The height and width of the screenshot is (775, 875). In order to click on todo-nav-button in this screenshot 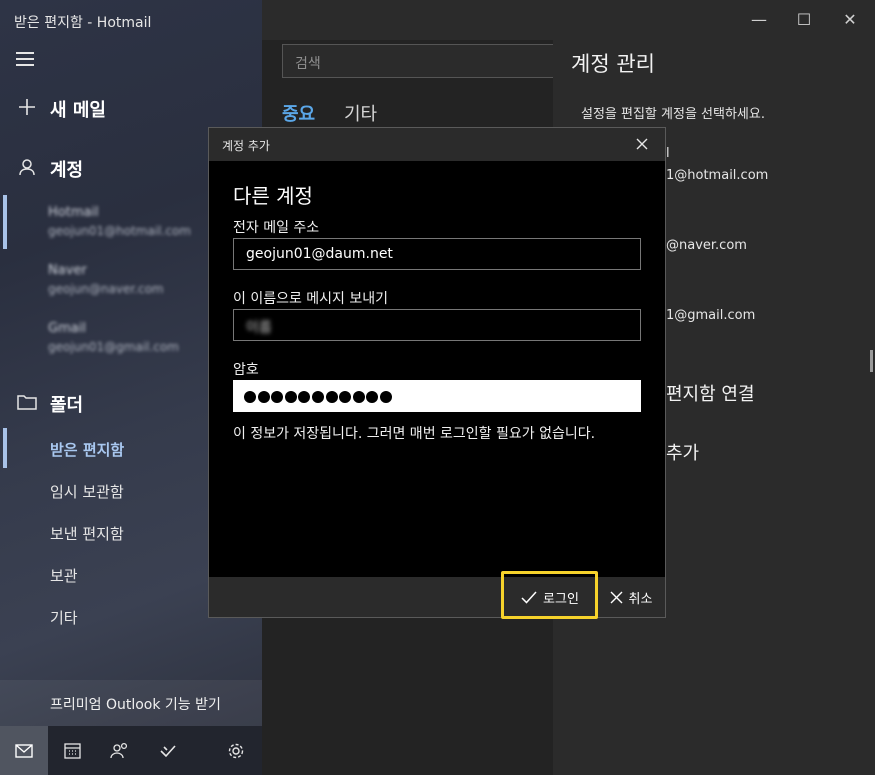, I will do `click(168, 750)`.